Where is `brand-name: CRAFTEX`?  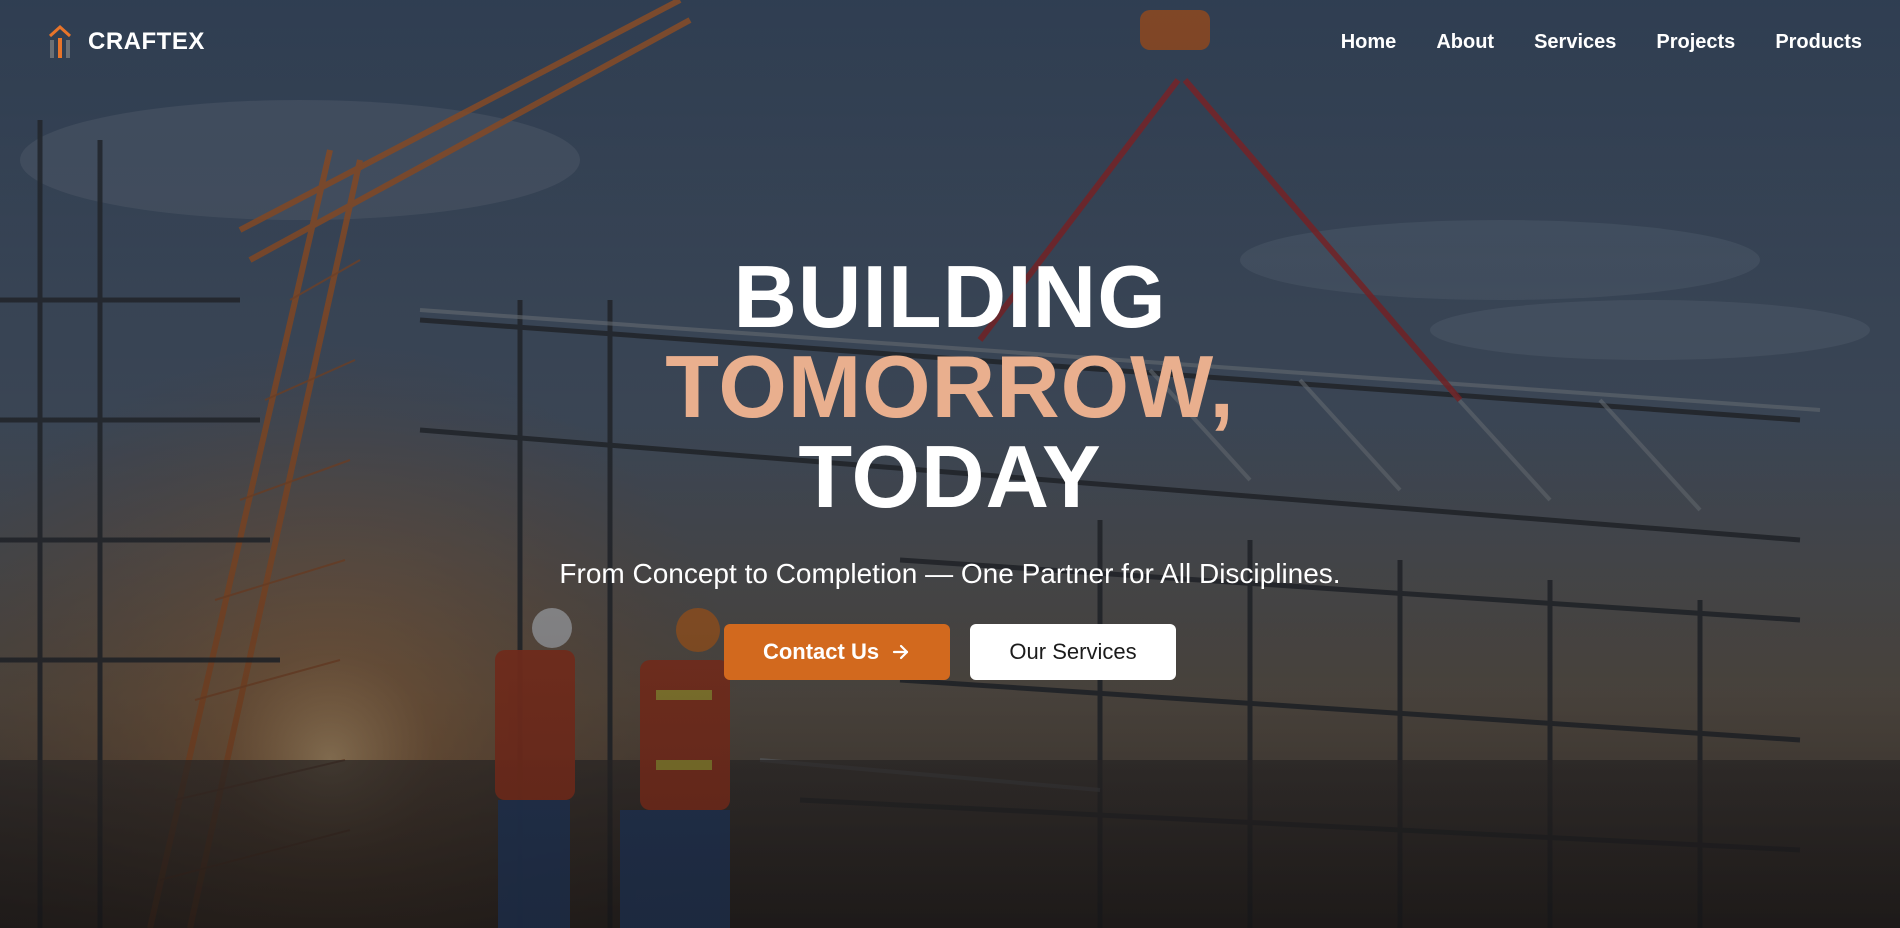
brand-name: CRAFTEX is located at coordinates (146, 41).